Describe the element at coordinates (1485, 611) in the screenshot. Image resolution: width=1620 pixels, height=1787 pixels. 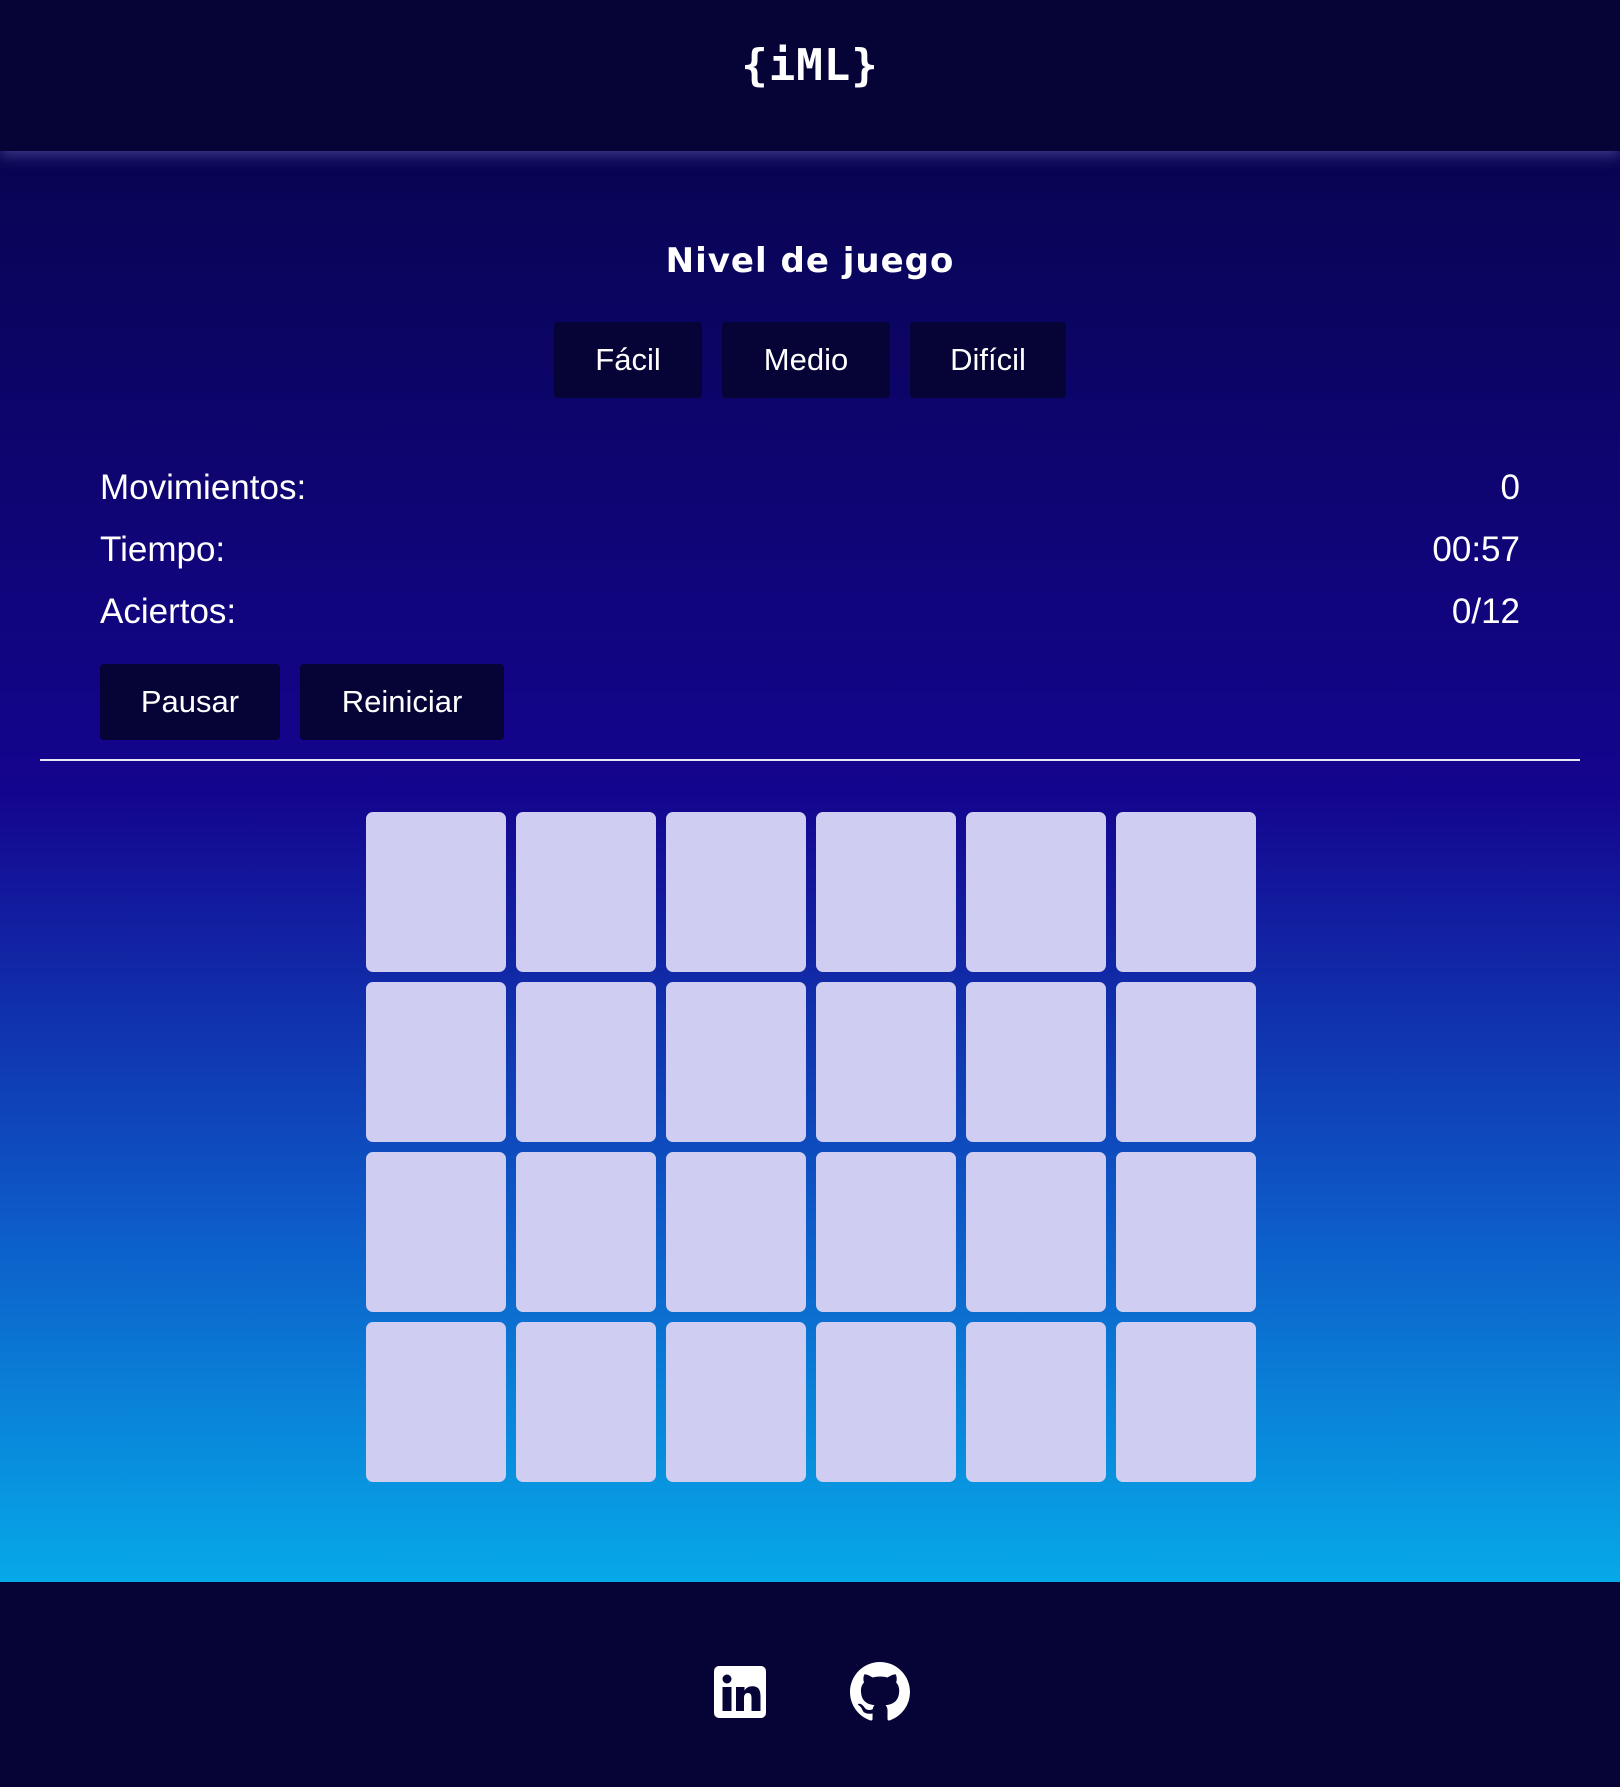
I see `hits-value: 0/12` at that location.